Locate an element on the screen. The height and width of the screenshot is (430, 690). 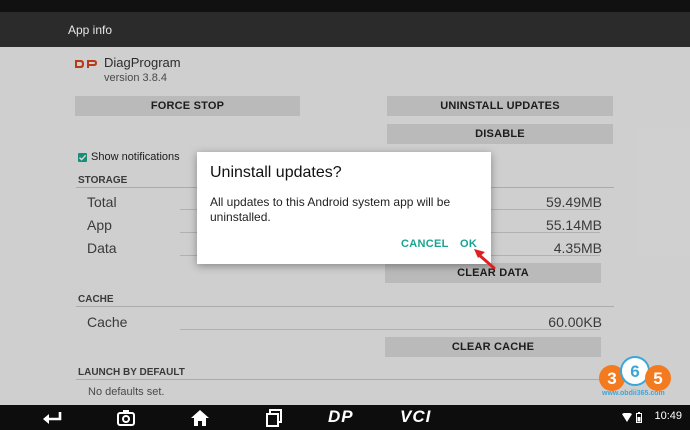
recent-apps-icon is located at coordinates (274, 417).